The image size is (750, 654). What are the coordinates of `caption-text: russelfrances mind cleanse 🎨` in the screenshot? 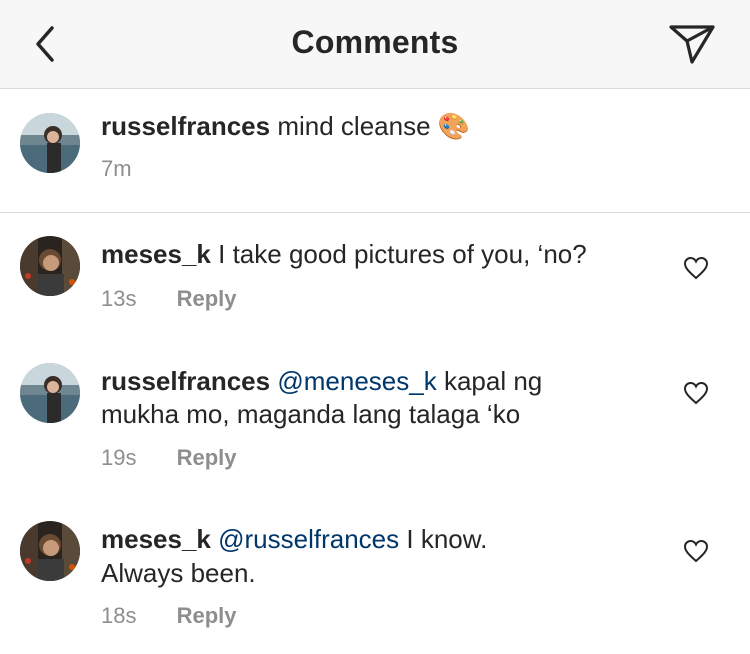 It's located at (285, 126).